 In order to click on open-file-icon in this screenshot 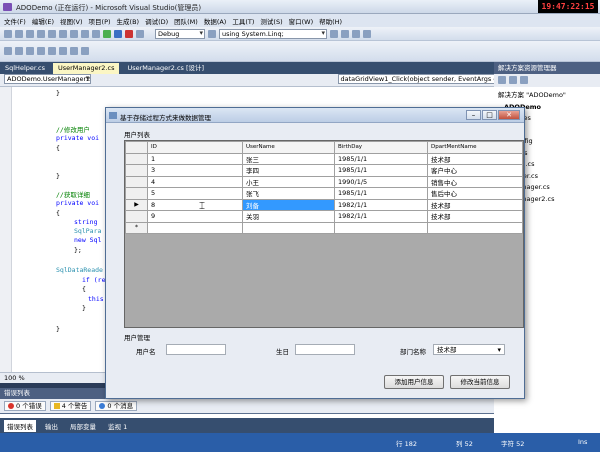, I will do `click(19, 33)`.